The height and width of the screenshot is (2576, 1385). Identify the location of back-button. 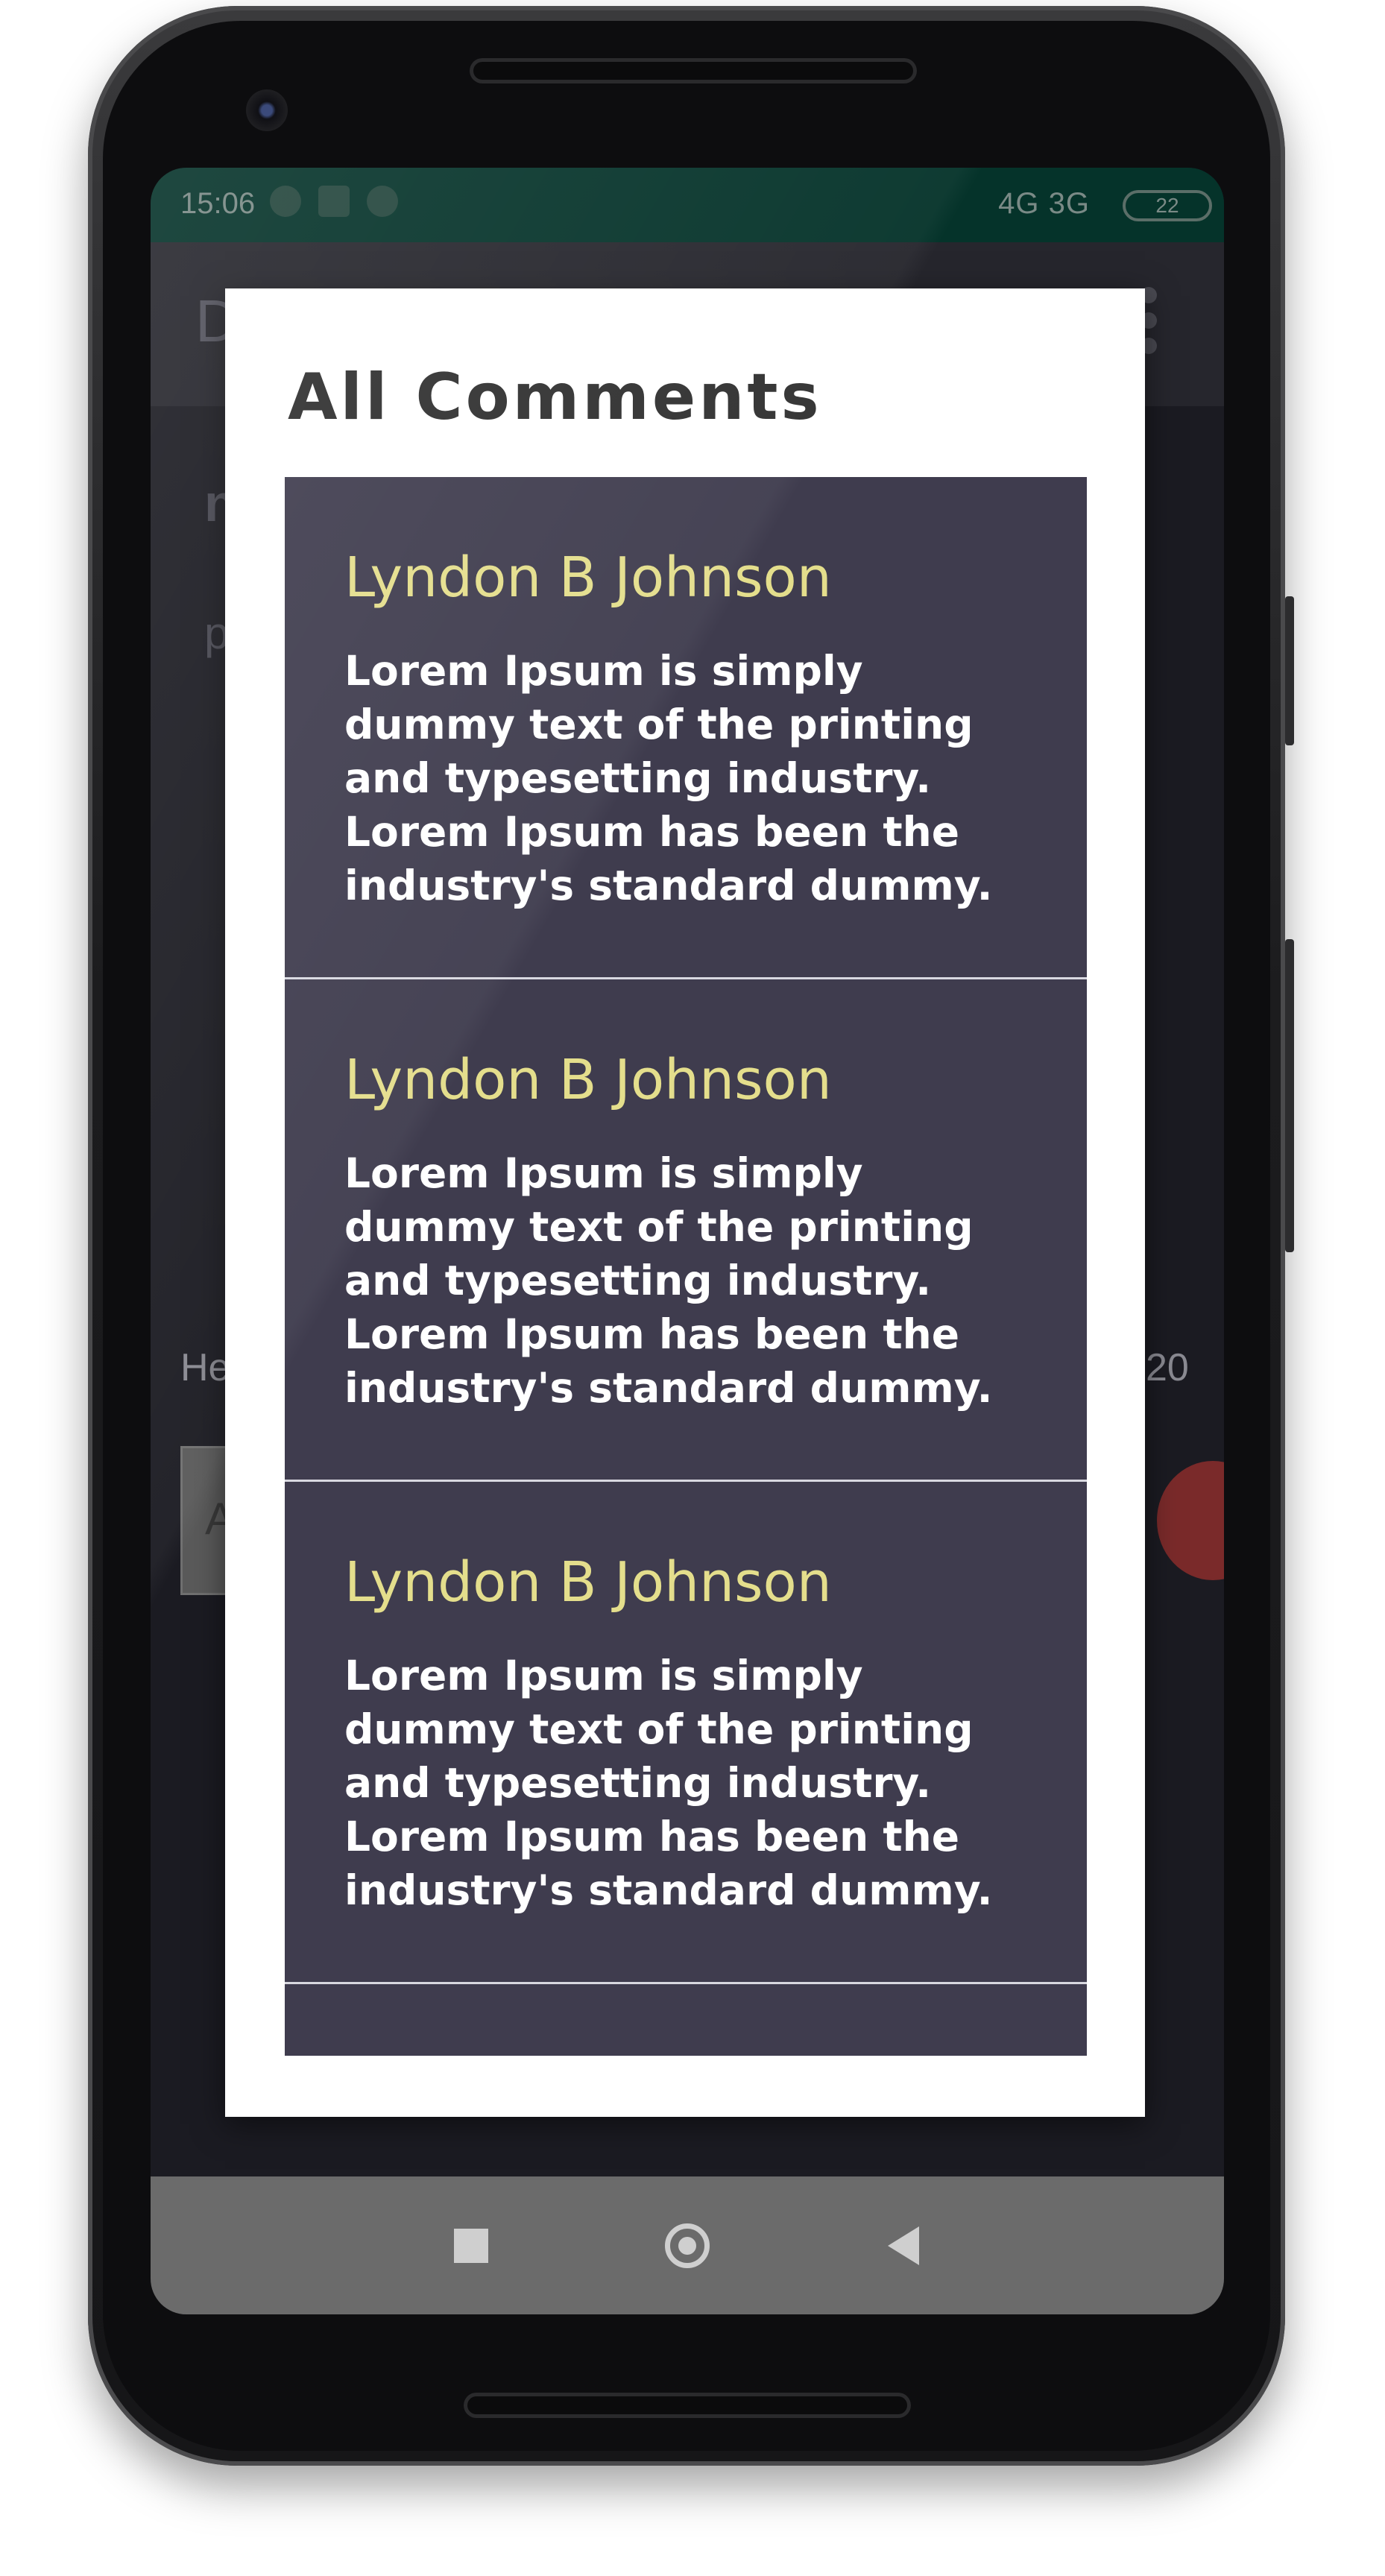
(904, 2245).